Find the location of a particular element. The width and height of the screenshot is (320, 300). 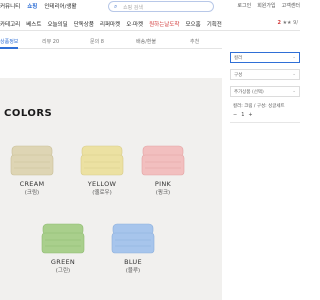

tab-inquiries: 문의 8 is located at coordinates (97, 41).